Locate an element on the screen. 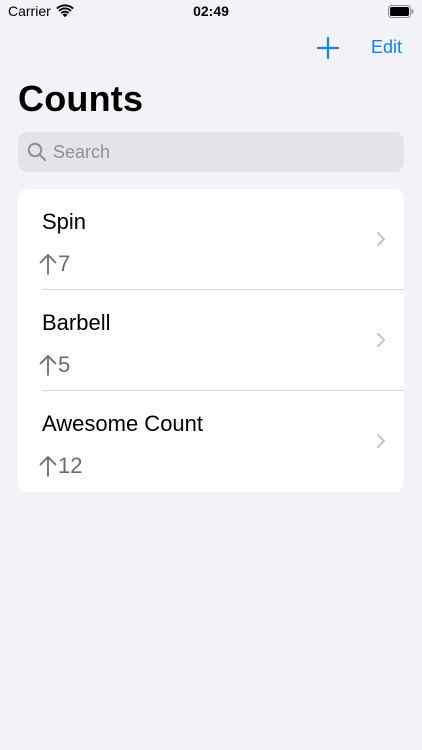 Image resolution: width=422 pixels, height=750 pixels. search-bar is located at coordinates (211, 152).